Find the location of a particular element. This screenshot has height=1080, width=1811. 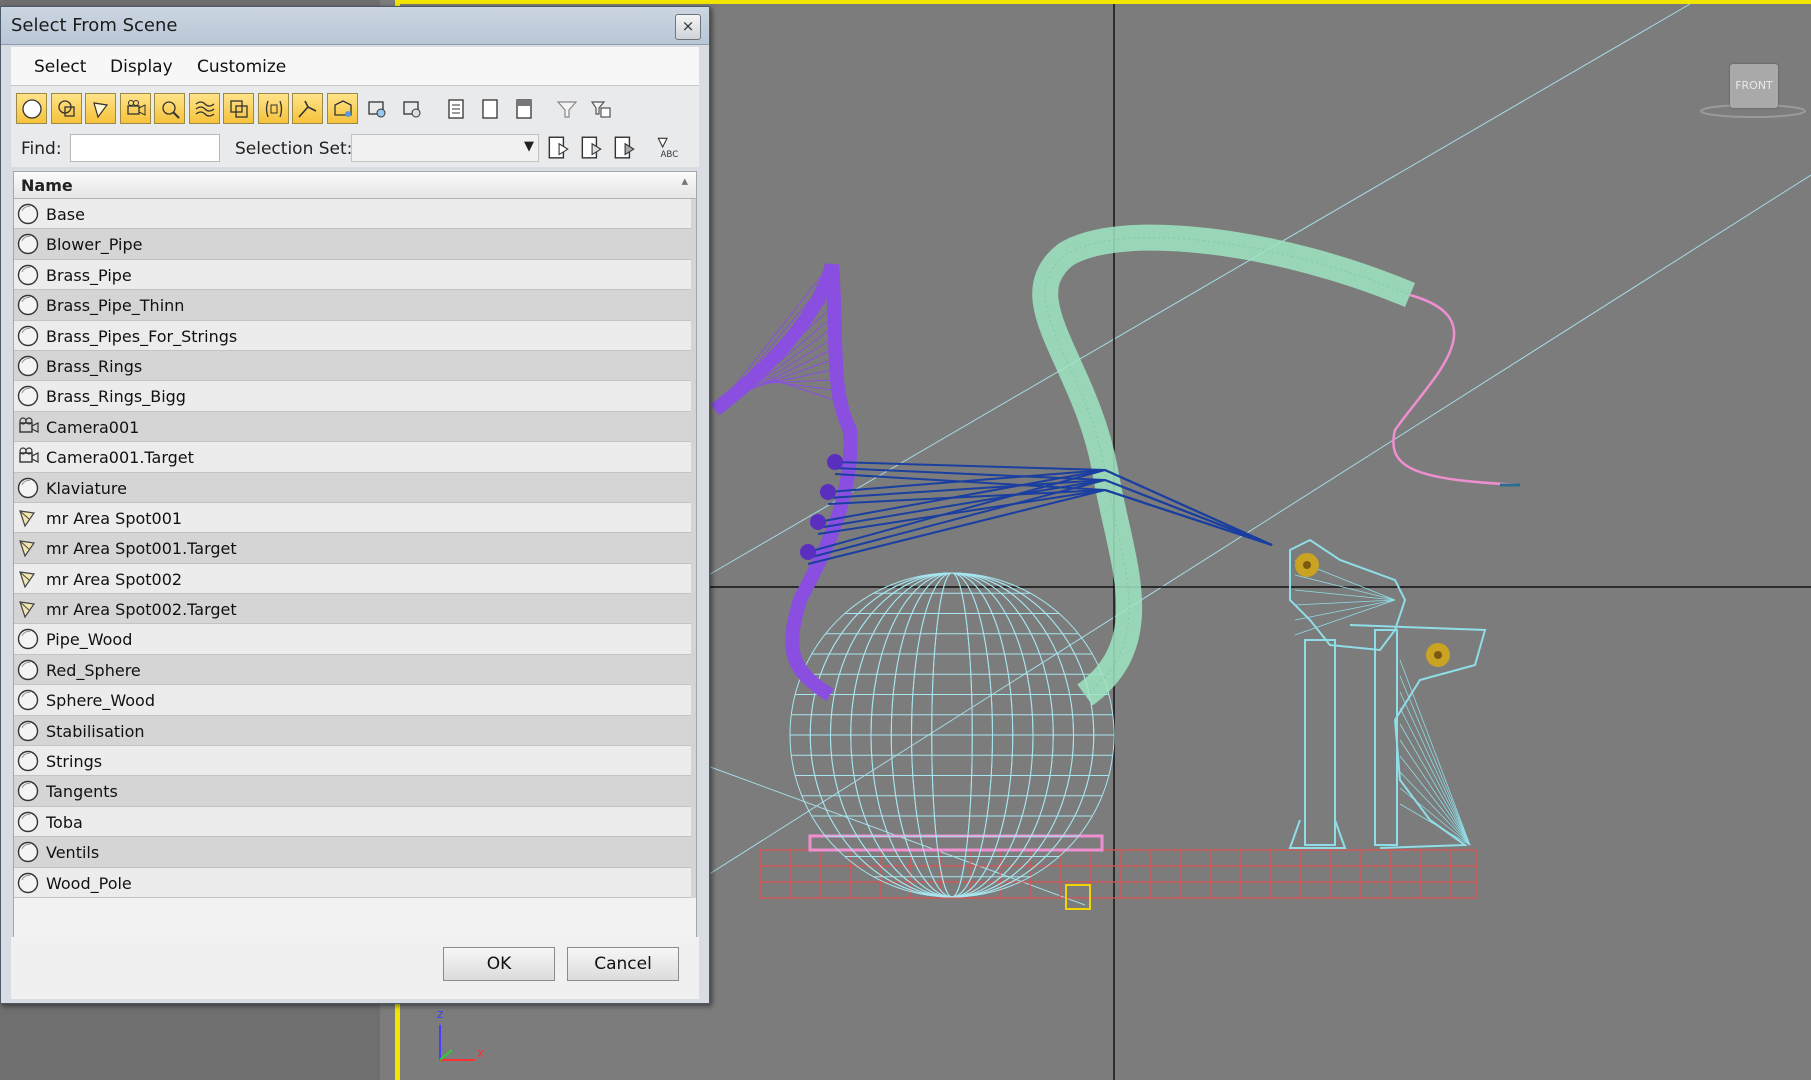

bones-filter-button is located at coordinates (307, 108).